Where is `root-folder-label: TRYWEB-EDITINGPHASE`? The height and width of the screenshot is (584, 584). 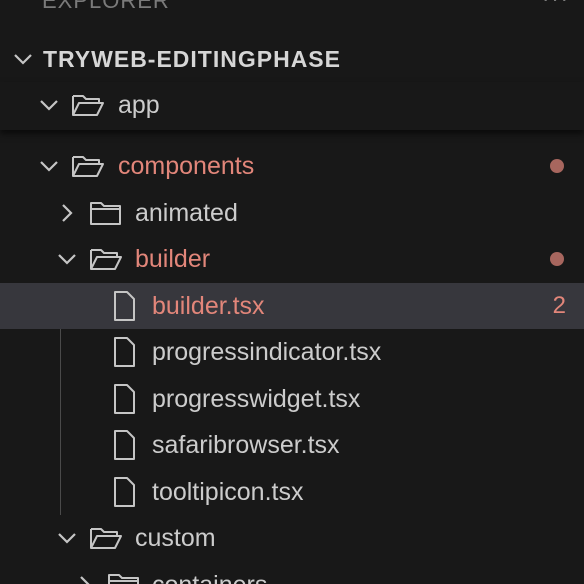 root-folder-label: TRYWEB-EDITINGPHASE is located at coordinates (192, 58).